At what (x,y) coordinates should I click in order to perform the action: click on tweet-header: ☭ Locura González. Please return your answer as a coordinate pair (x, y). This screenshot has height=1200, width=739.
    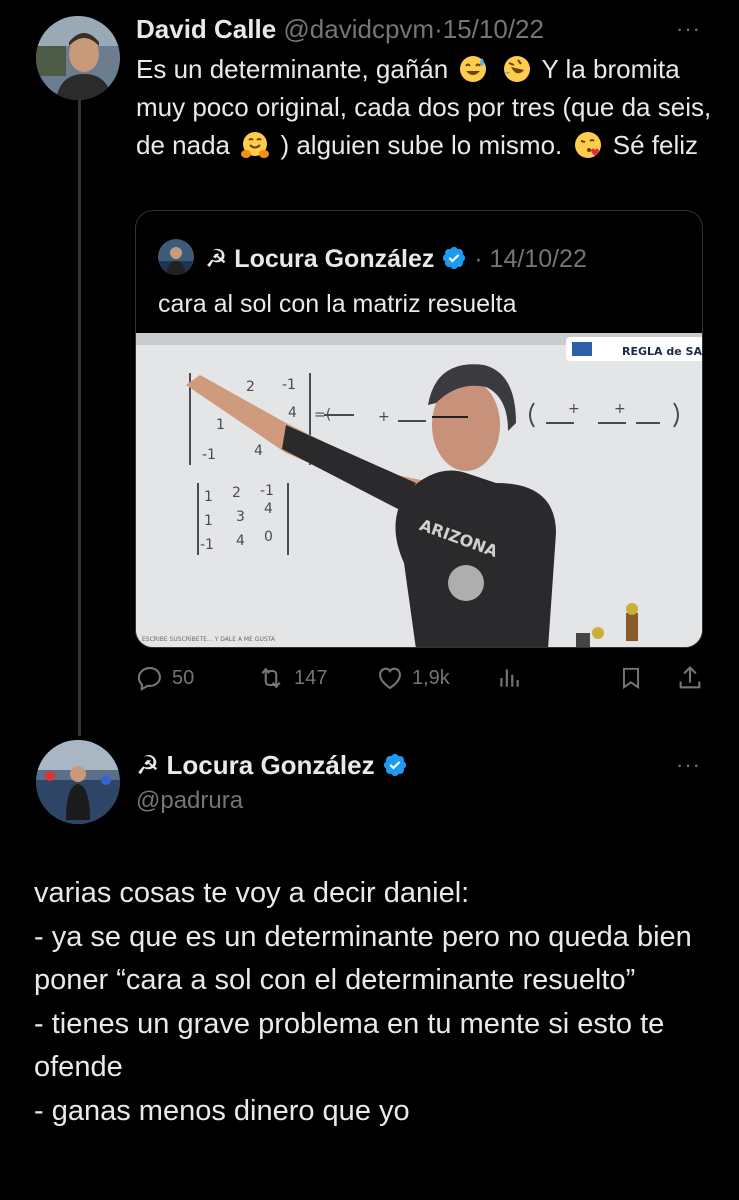
    Looking at the image, I should click on (272, 765).